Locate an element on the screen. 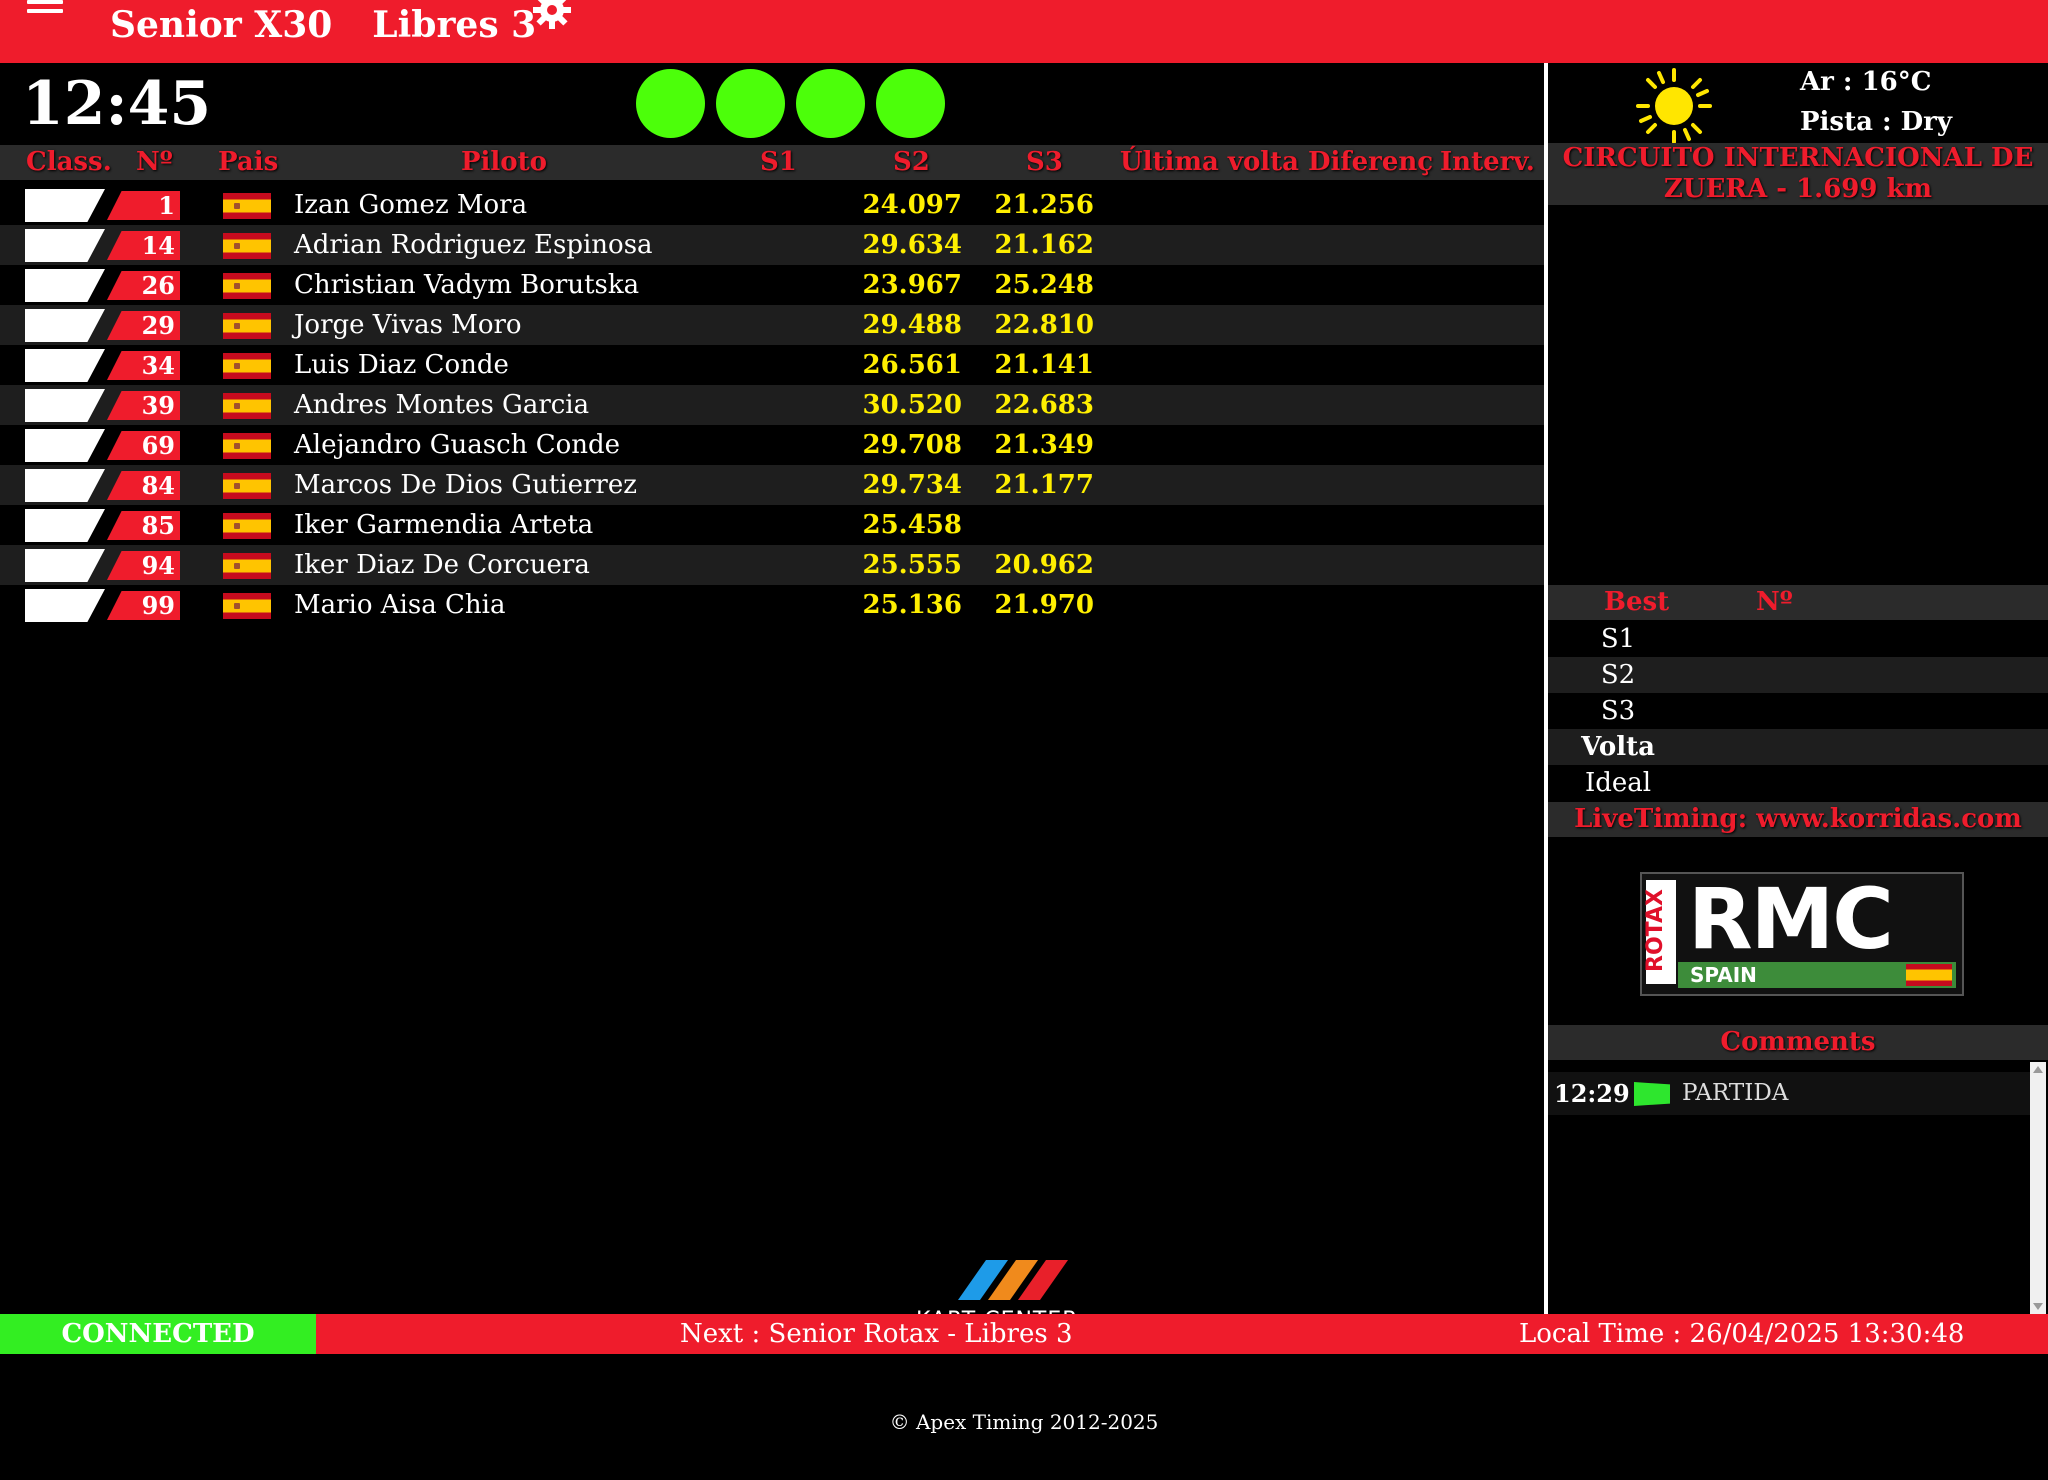 The image size is (2048, 1480). logo-sub-text: SPAIN is located at coordinates (1723, 975).